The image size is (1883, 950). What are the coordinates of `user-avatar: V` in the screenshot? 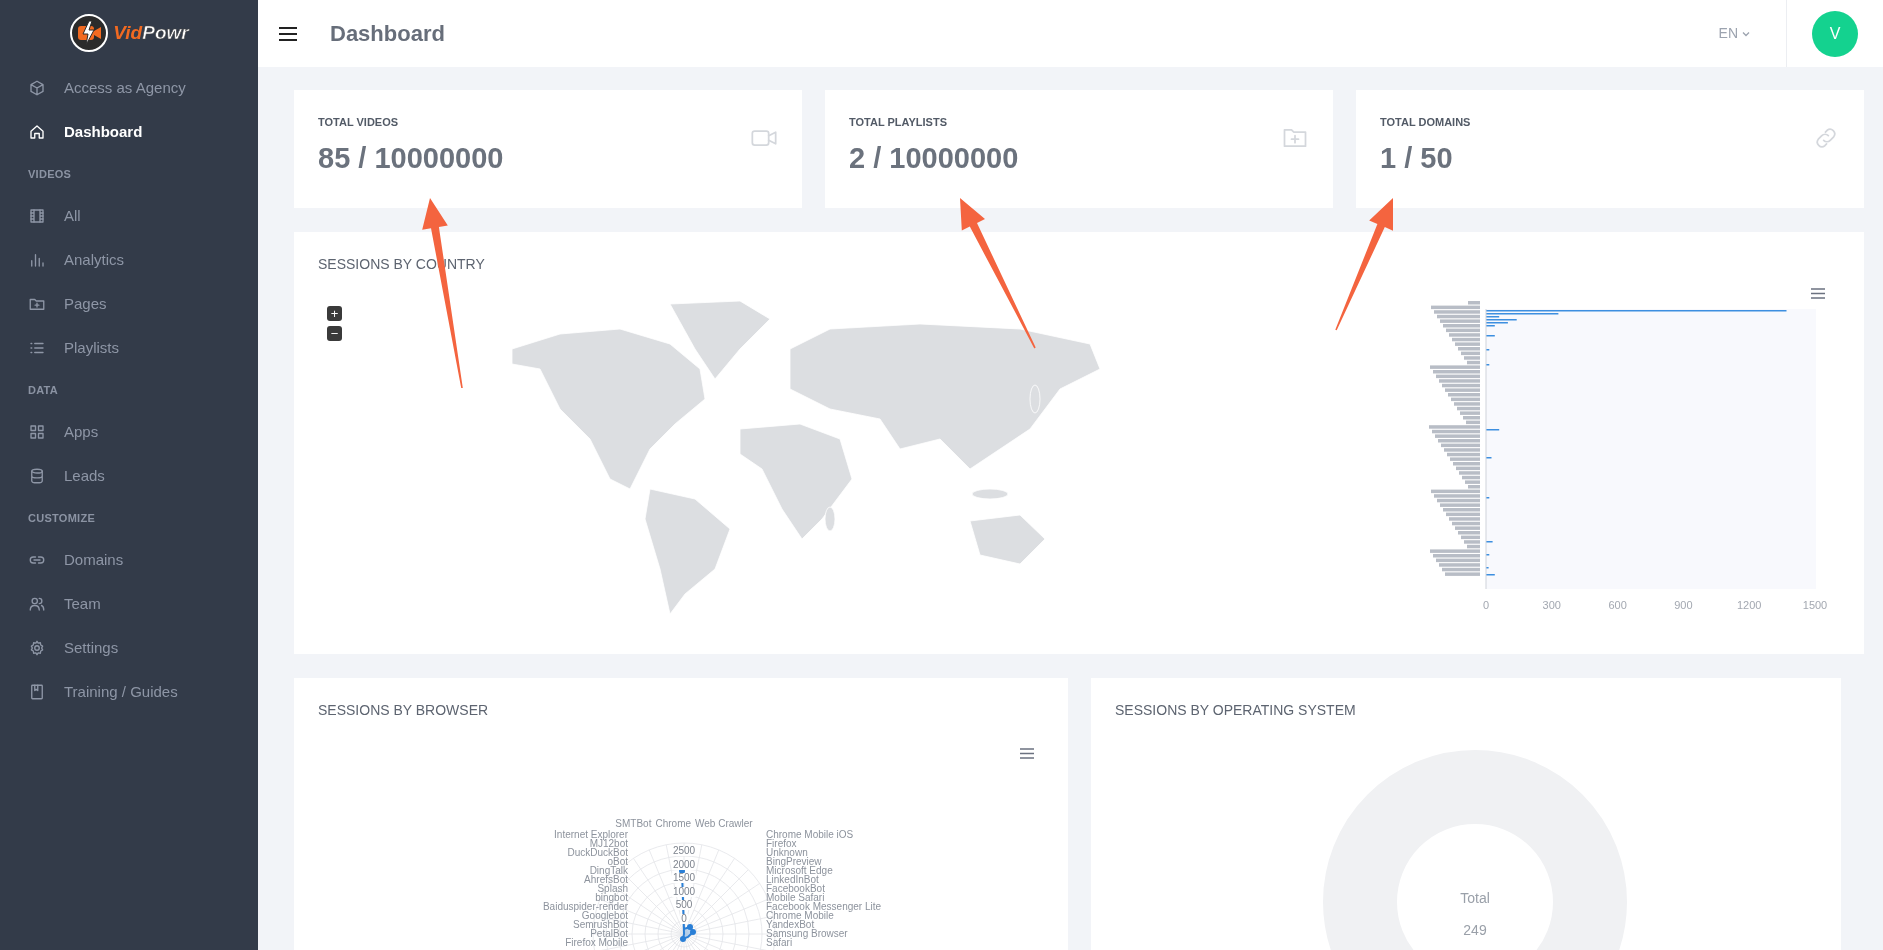 It's located at (1835, 33).